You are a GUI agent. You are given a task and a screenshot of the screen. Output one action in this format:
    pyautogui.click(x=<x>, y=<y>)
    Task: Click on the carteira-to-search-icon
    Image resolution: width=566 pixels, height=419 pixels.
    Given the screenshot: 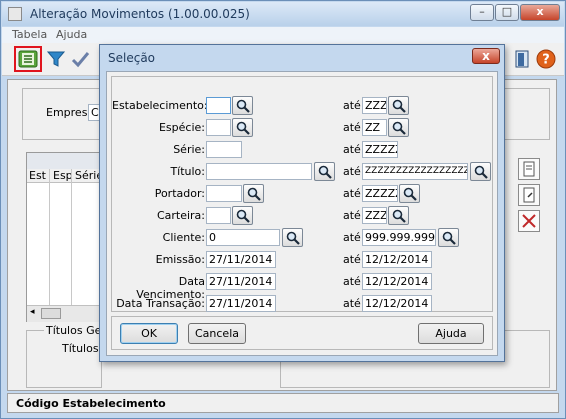 What is the action you would take?
    pyautogui.click(x=398, y=215)
    